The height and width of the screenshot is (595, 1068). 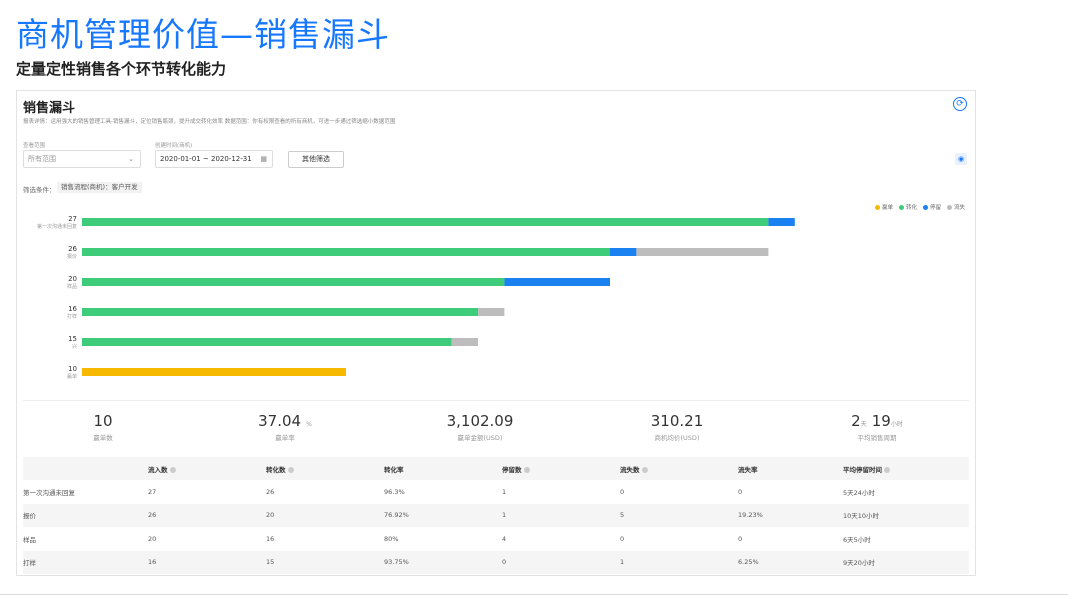 I want to click on stat-avg-price: 310.21 商机均价(USD), so click(x=677, y=427).